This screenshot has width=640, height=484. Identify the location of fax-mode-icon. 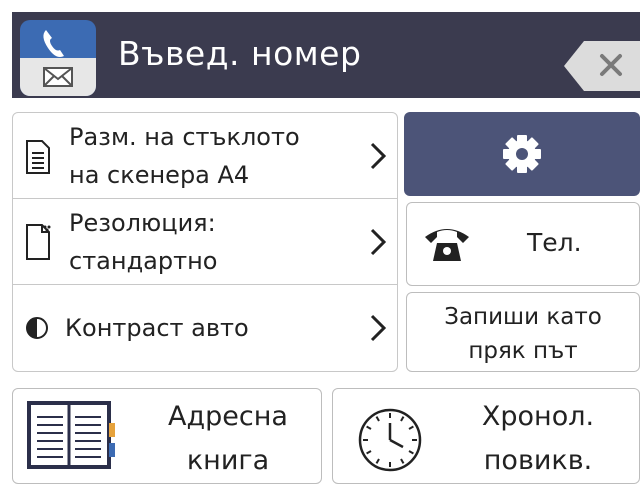
(58, 58).